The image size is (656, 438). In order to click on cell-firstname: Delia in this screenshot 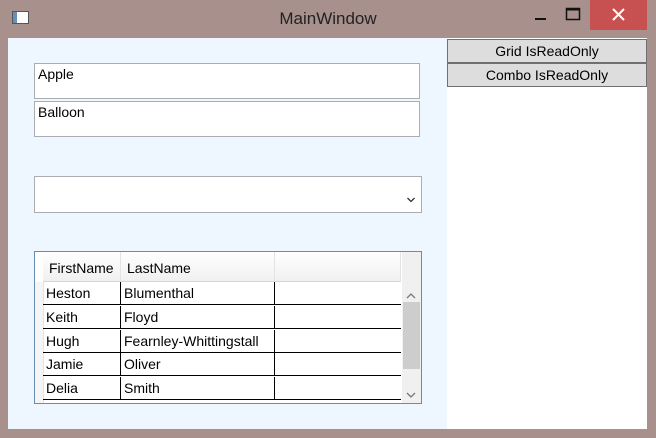, I will do `click(82, 388)`.